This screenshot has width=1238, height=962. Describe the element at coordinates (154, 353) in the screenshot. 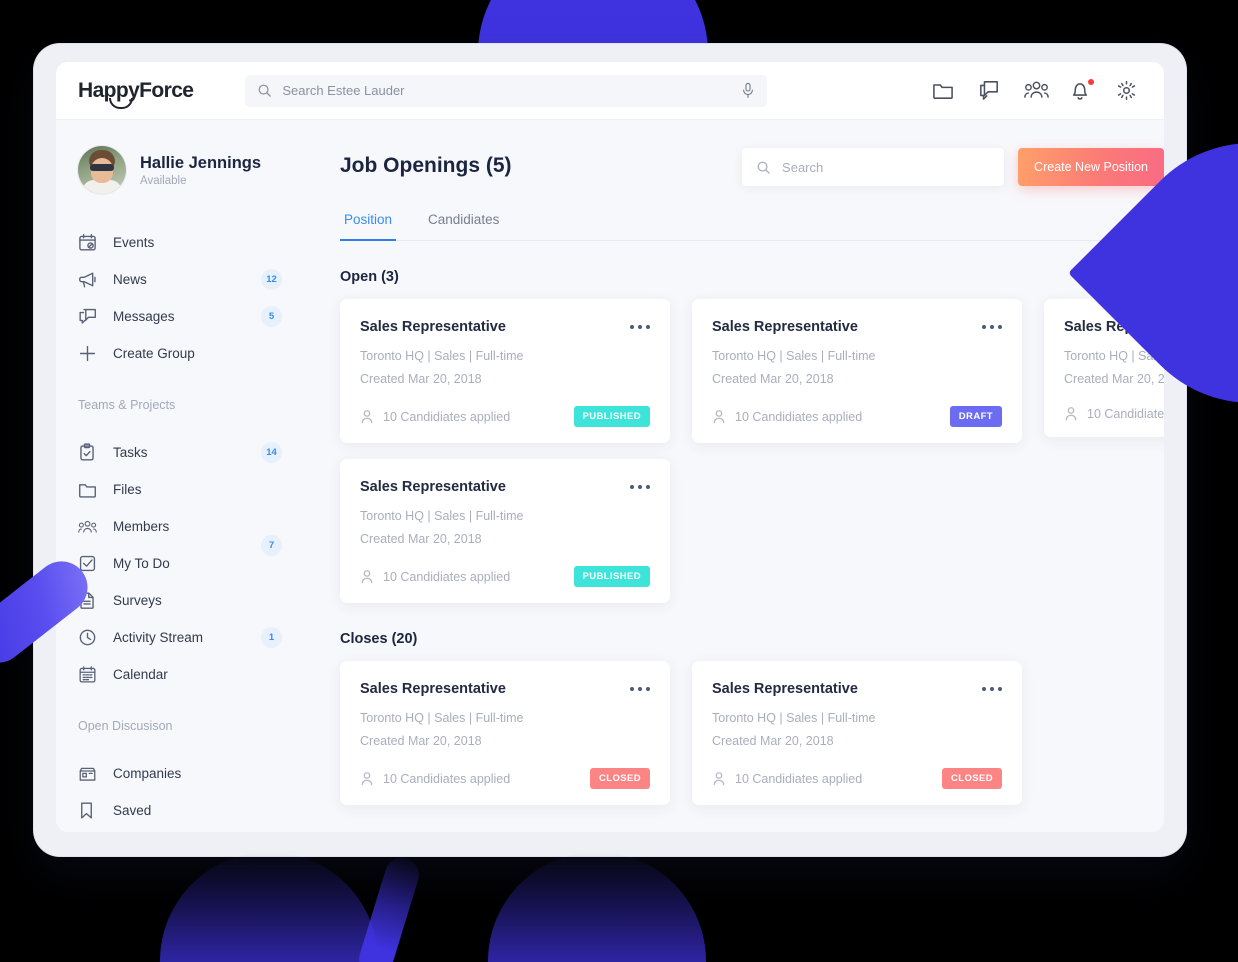

I see `sidebar-item-label: Create Group` at that location.